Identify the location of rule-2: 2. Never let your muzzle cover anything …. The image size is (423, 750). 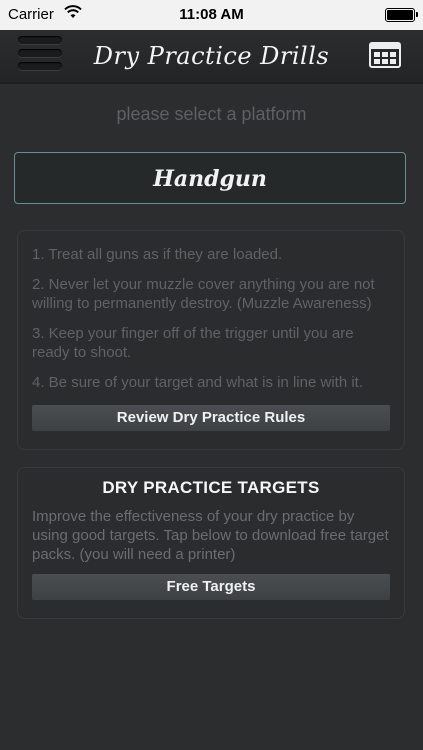
(203, 294).